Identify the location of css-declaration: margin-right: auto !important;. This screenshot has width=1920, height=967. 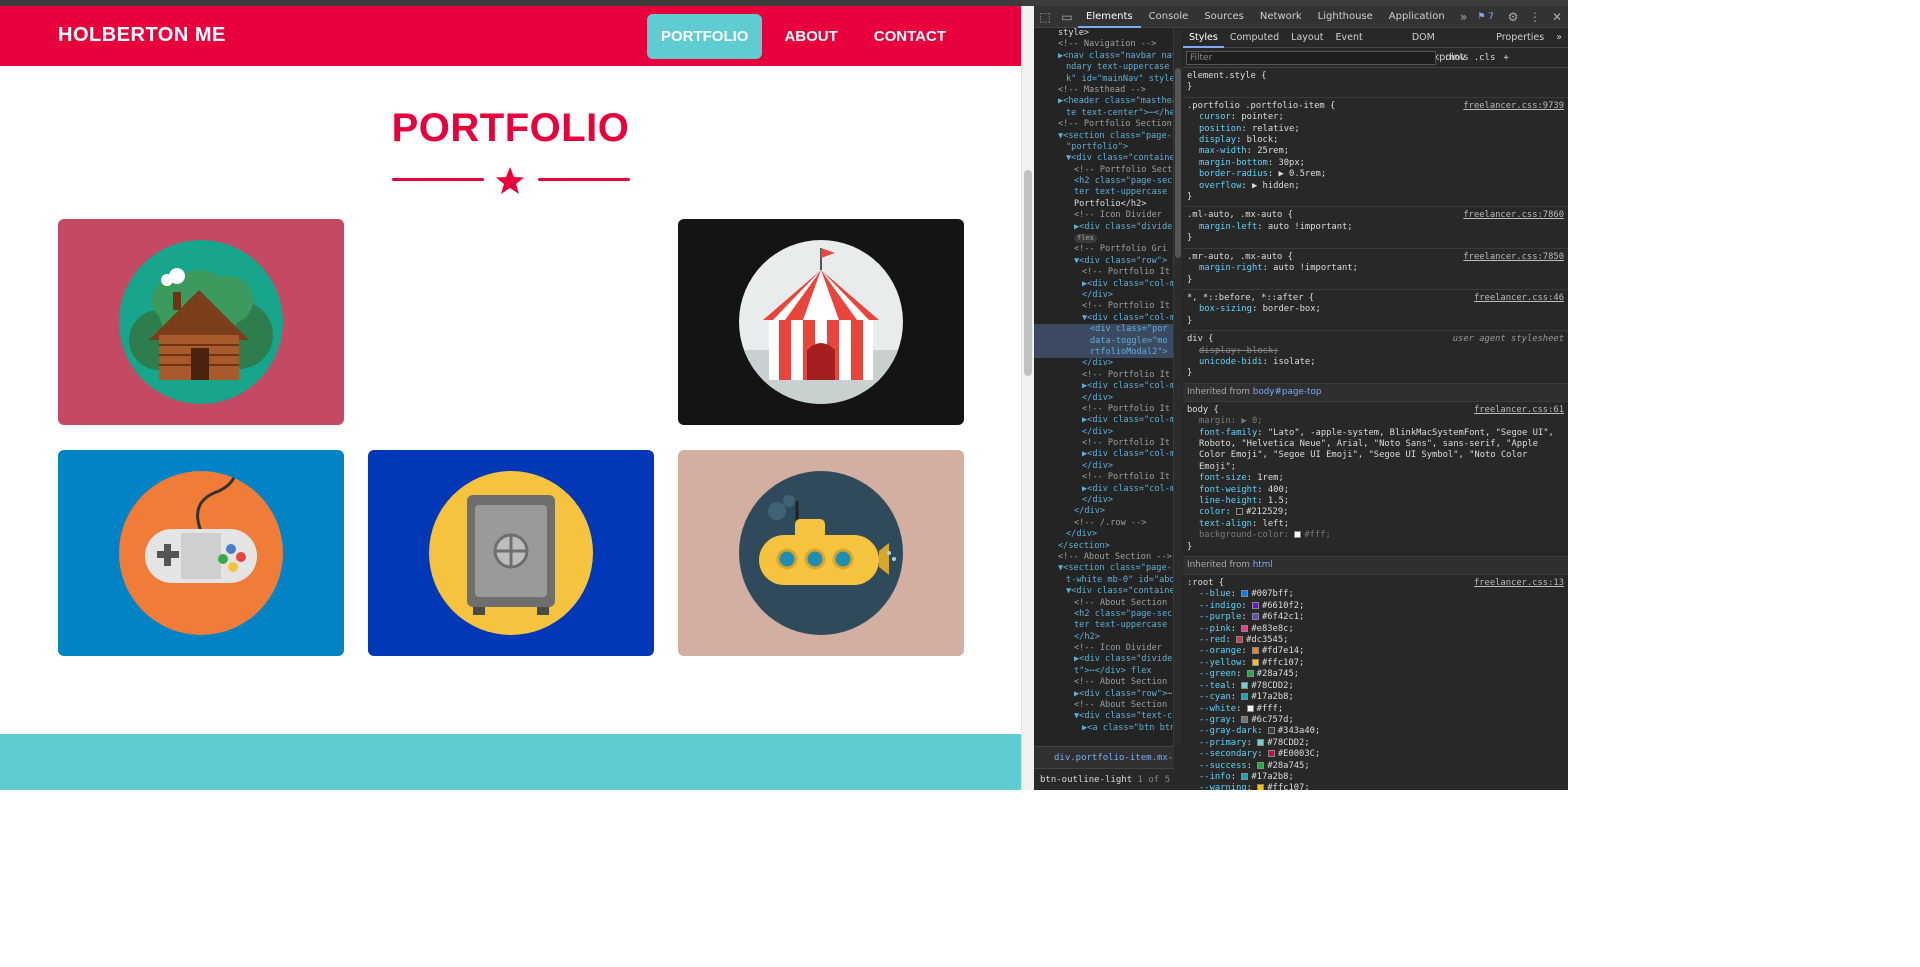
(1375, 268).